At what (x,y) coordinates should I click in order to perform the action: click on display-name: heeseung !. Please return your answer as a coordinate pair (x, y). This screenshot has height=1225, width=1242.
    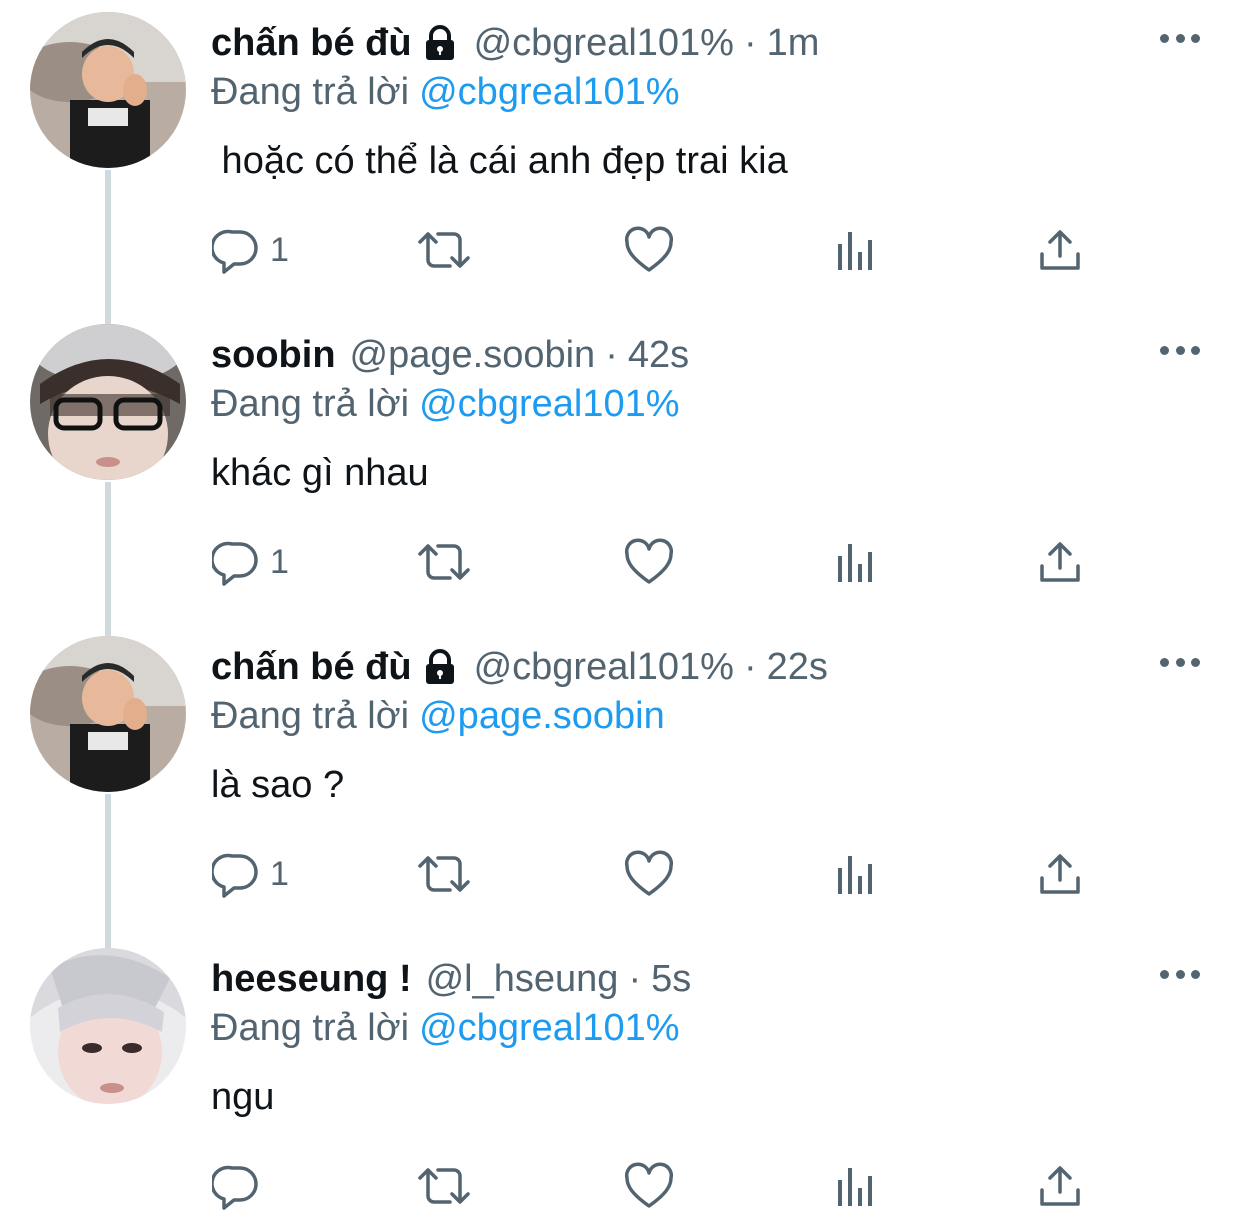
    Looking at the image, I should click on (311, 979).